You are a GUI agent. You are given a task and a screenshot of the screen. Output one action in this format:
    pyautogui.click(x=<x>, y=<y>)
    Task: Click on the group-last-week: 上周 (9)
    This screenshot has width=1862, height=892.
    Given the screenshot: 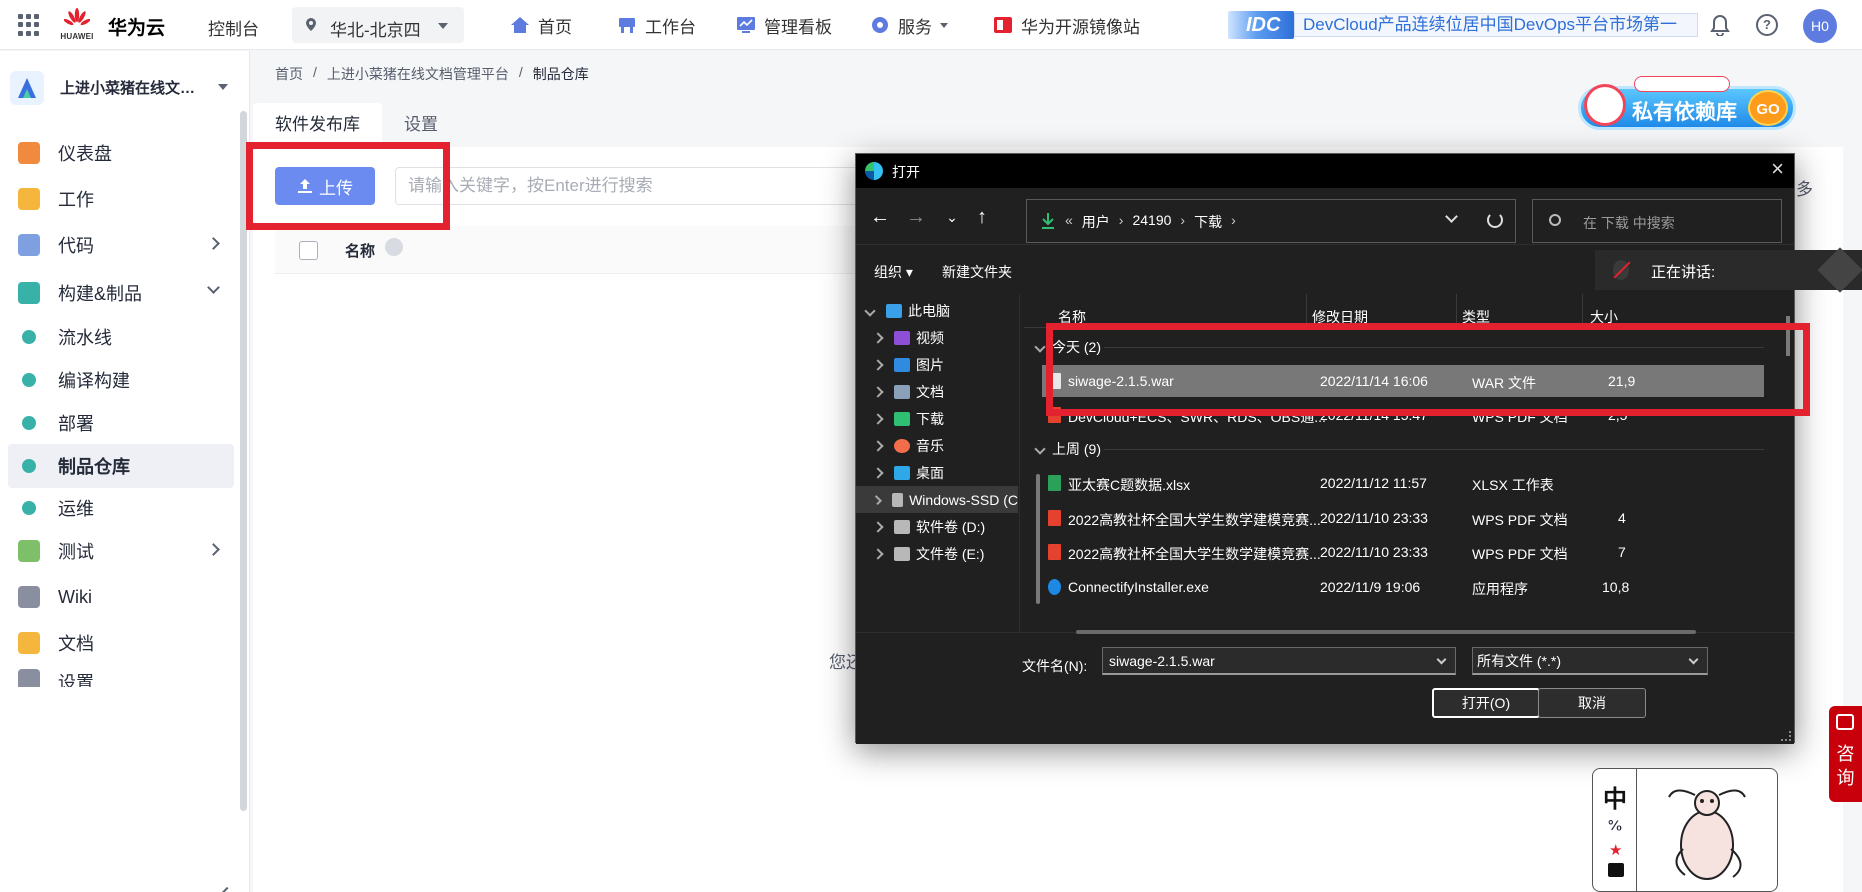 What is the action you would take?
    pyautogui.click(x=1394, y=449)
    